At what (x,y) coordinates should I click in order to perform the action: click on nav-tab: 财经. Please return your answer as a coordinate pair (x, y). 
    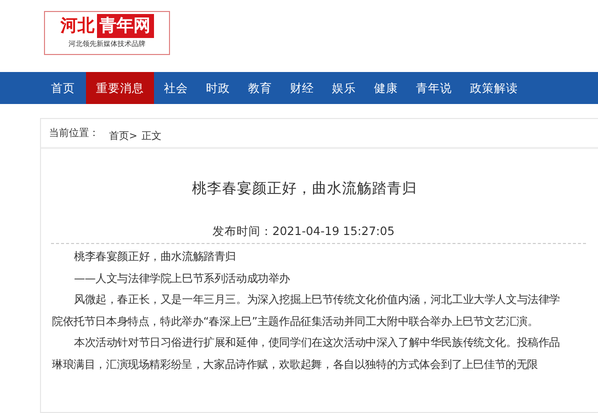
    Looking at the image, I should click on (302, 88).